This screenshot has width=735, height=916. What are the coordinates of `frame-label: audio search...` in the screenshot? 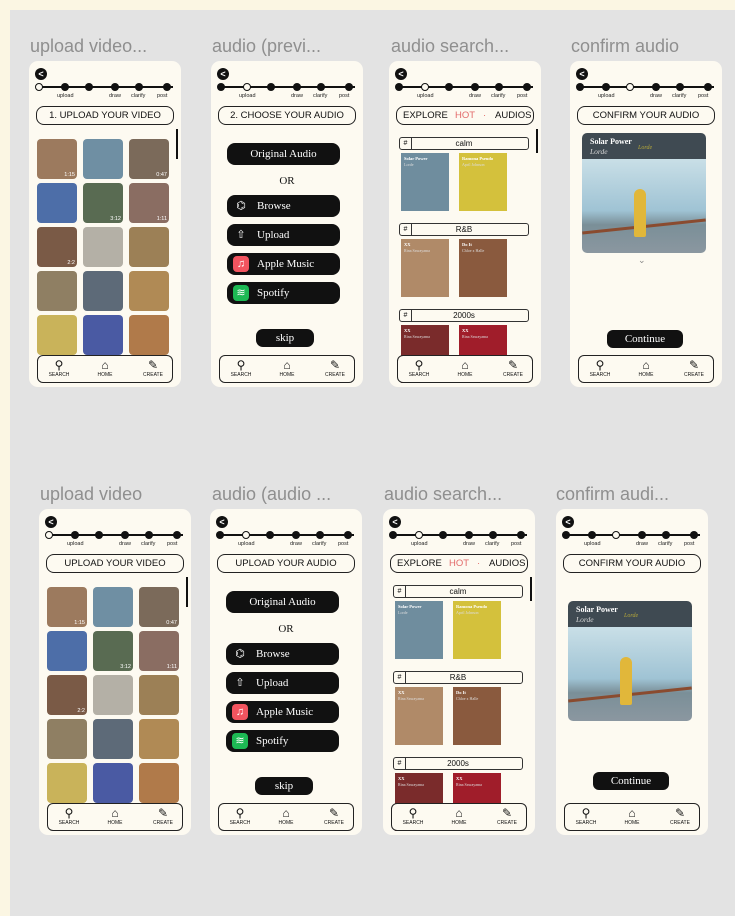 It's located at (450, 46).